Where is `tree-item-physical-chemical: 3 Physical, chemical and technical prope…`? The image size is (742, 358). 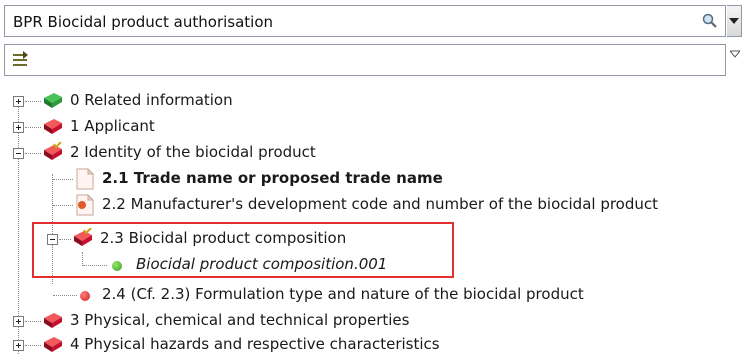
tree-item-physical-chemical: 3 Physical, chemical and technical prope… is located at coordinates (371, 321).